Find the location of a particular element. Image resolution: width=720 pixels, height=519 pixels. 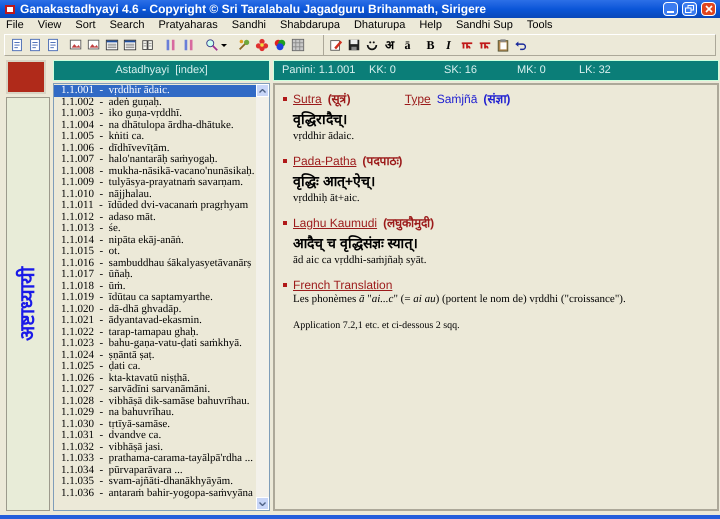

menu-item: Help is located at coordinates (430, 25).